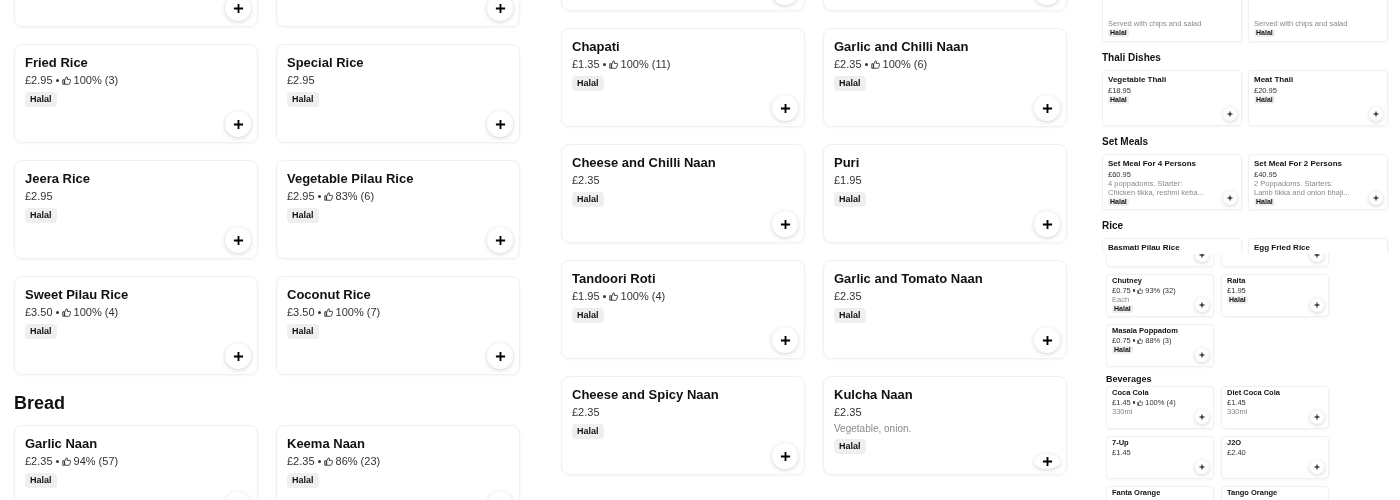 The height and width of the screenshot is (500, 1400). What do you see at coordinates (1132, 58) in the screenshot?
I see `section-heading: Thali Dishes` at bounding box center [1132, 58].